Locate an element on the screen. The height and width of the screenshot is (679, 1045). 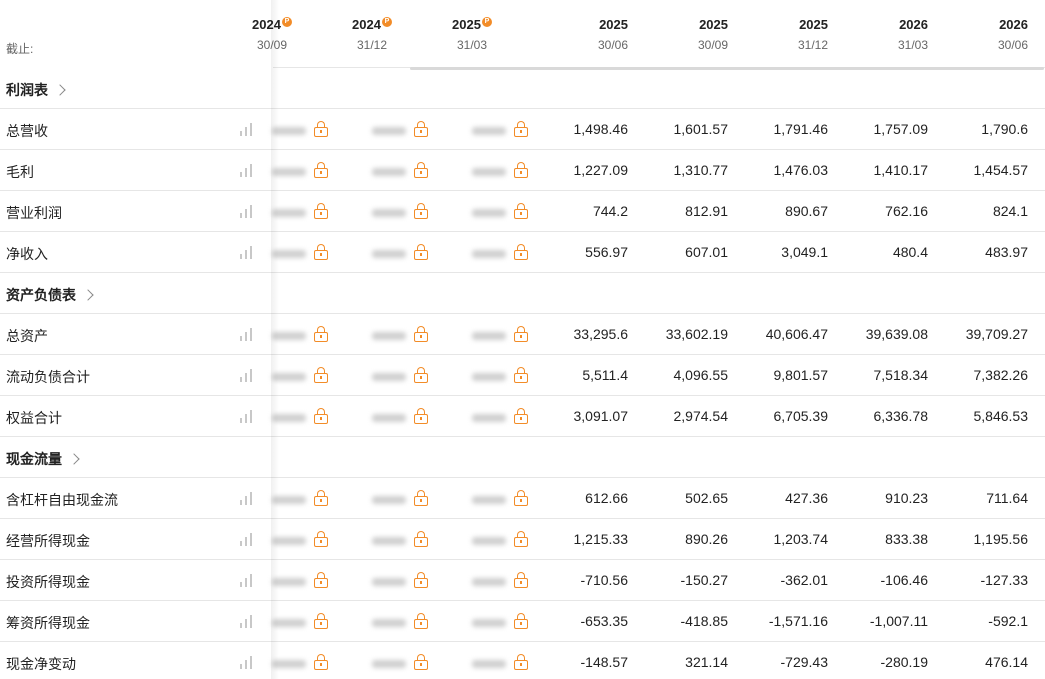
value-cell: -280.19 is located at coordinates (904, 662).